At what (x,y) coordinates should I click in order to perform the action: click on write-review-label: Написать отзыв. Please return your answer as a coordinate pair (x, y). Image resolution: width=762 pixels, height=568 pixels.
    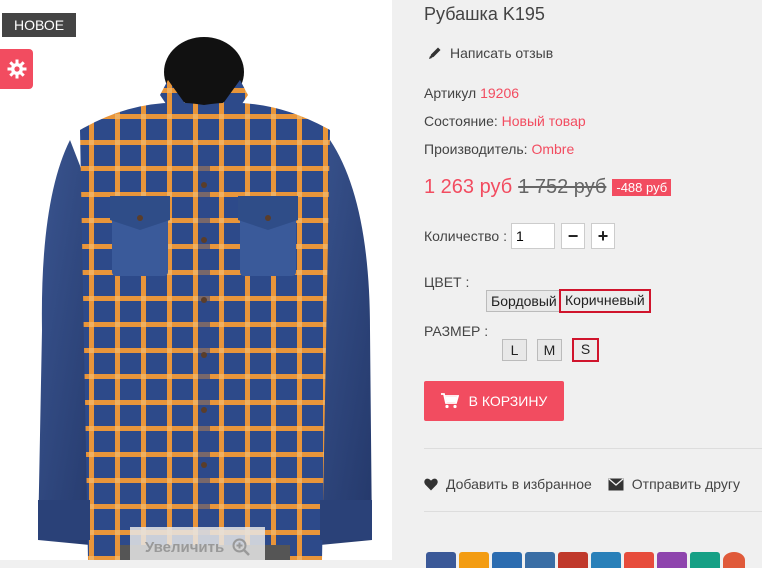
    Looking at the image, I should click on (502, 53).